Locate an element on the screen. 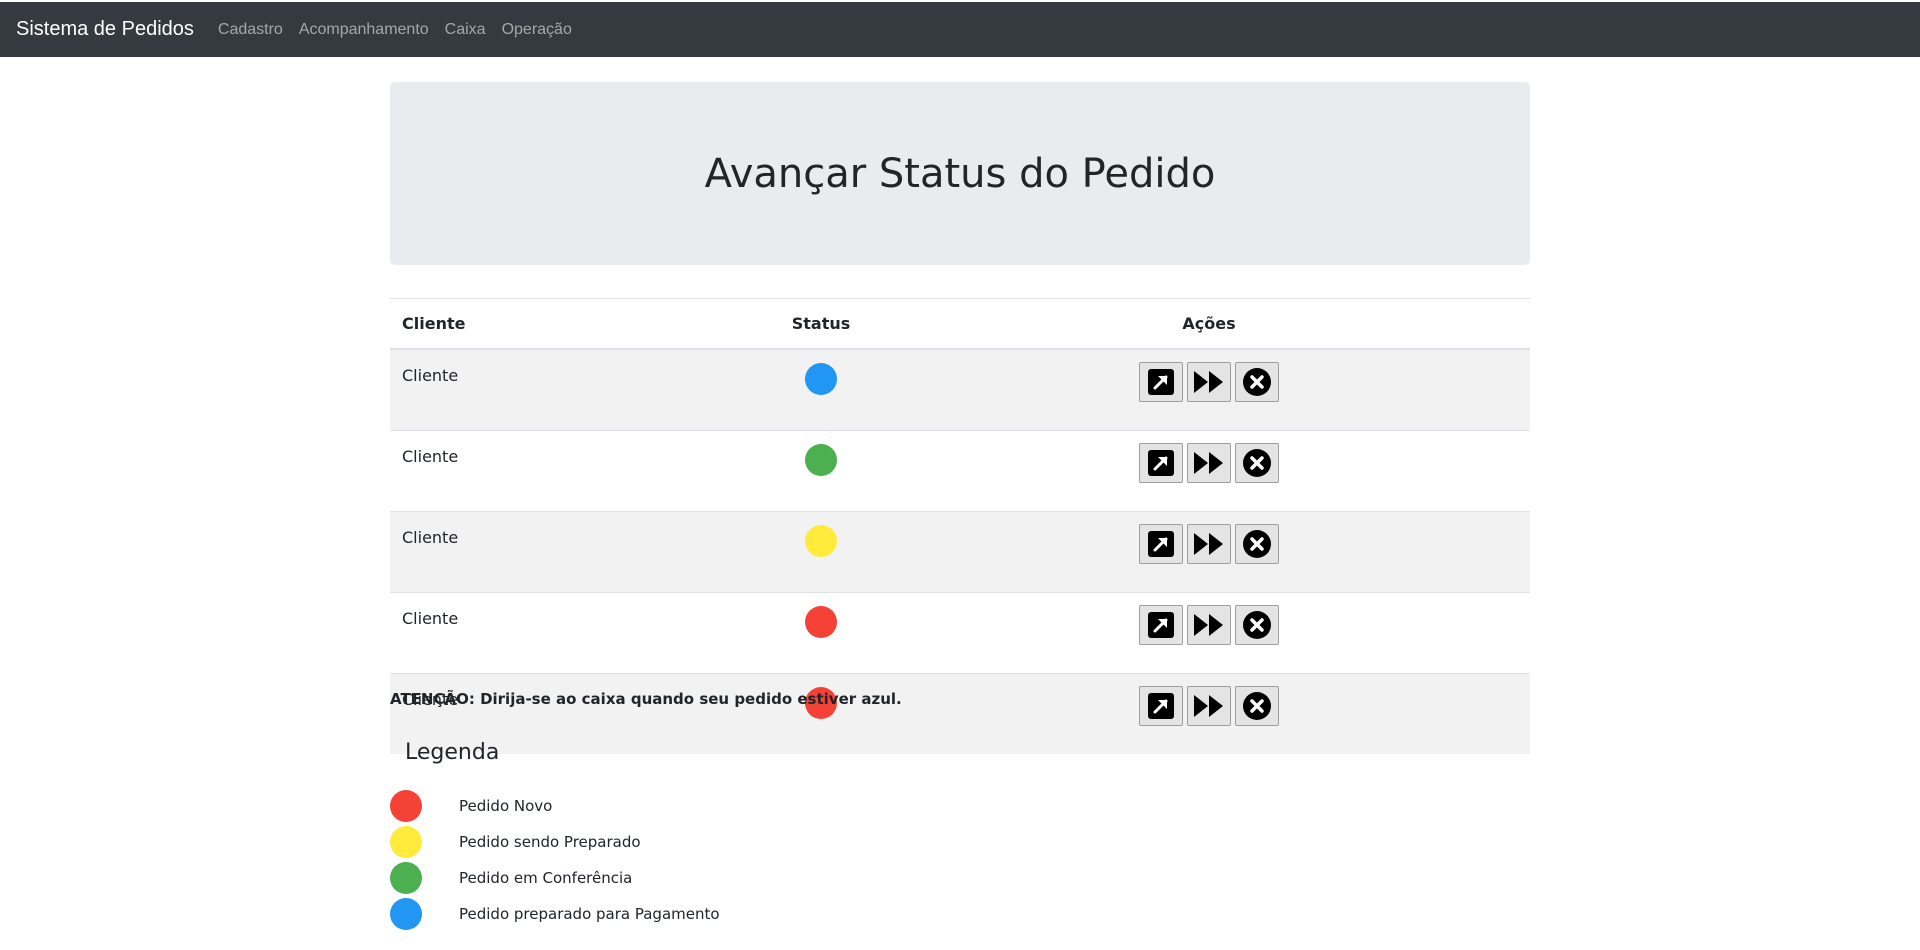 Image resolution: width=1920 pixels, height=950 pixels. navbar-brand: Sistema de Pedidos is located at coordinates (105, 29).